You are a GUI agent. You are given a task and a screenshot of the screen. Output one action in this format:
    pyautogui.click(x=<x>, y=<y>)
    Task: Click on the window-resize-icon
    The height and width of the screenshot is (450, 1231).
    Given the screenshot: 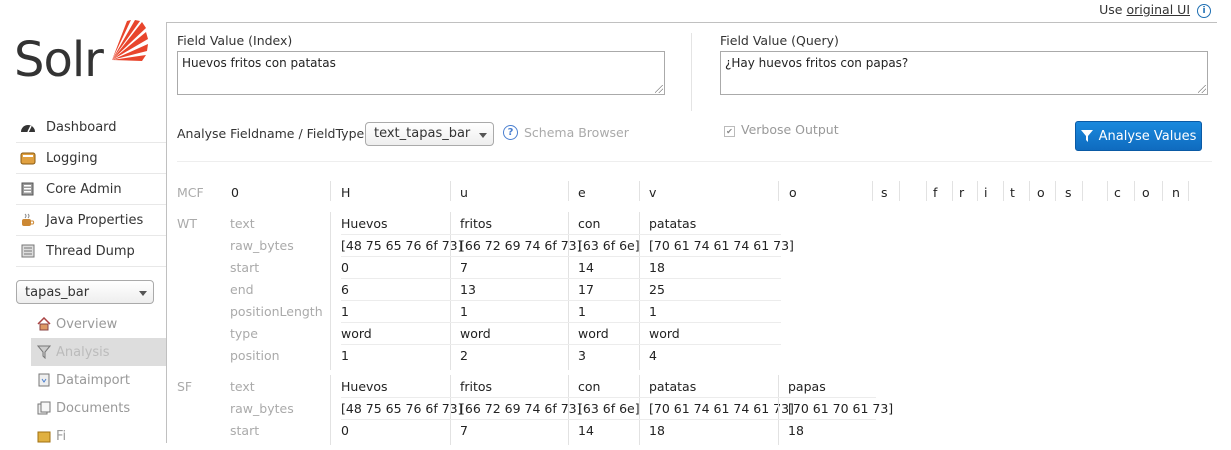 What is the action you would take?
    pyautogui.click(x=1226, y=427)
    